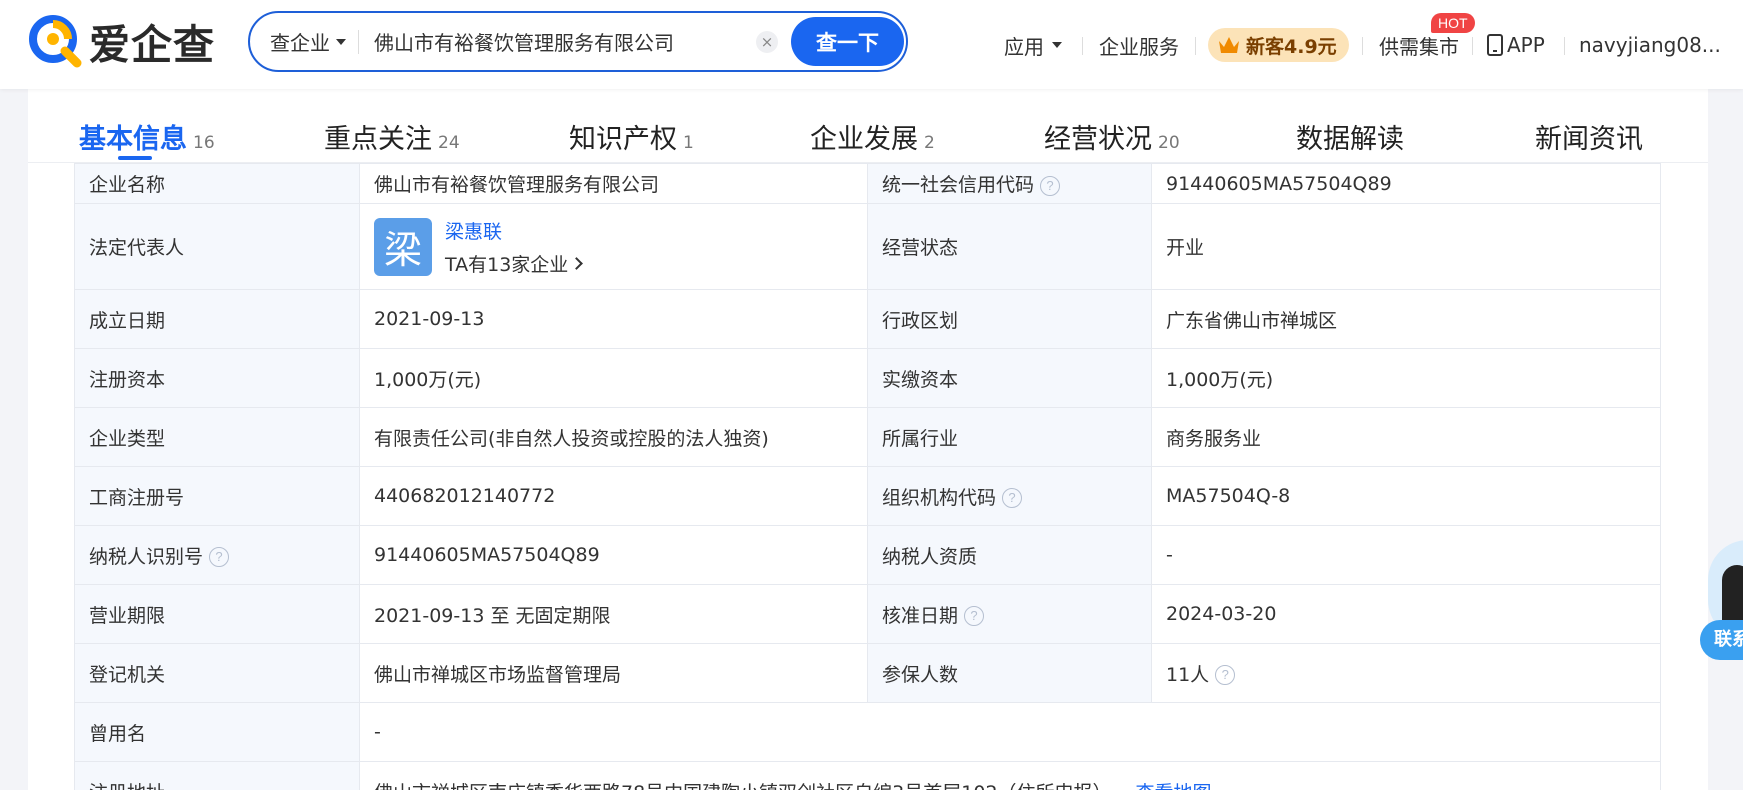  What do you see at coordinates (631, 136) in the screenshot?
I see `tab-intellectual-property: 知识产权 1` at bounding box center [631, 136].